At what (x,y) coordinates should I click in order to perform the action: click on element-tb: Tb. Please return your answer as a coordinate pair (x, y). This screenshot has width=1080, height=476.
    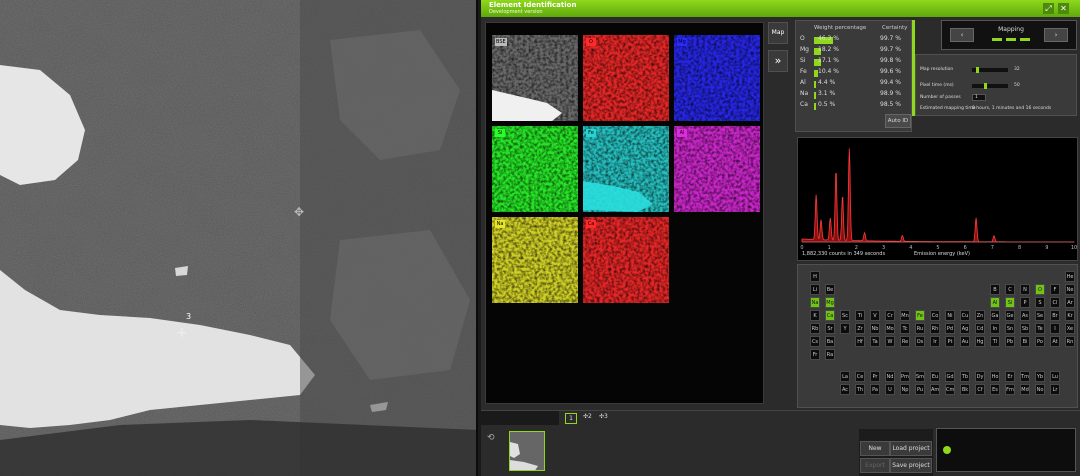
    Looking at the image, I should click on (965, 376).